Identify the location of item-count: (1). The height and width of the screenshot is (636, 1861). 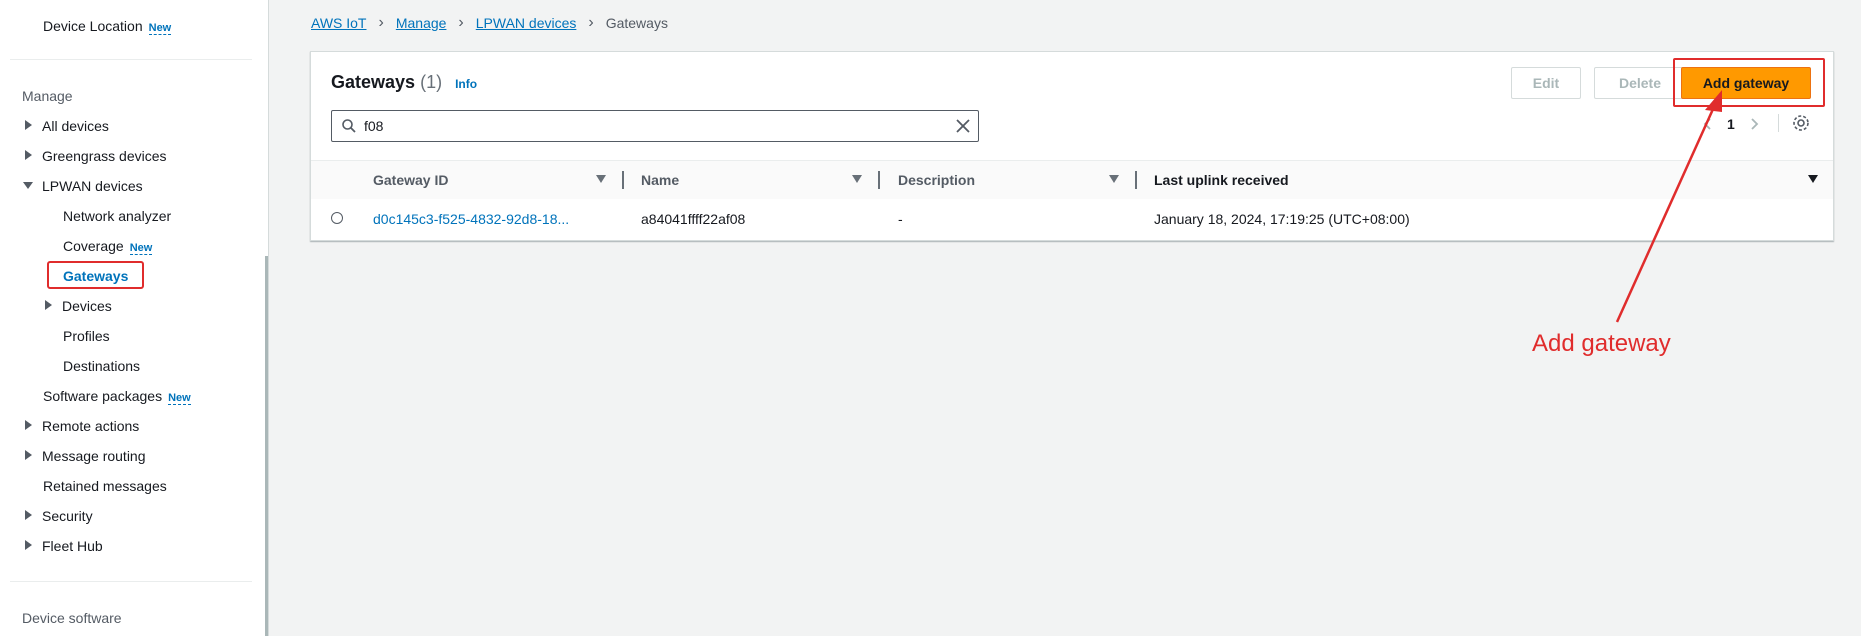
(431, 82).